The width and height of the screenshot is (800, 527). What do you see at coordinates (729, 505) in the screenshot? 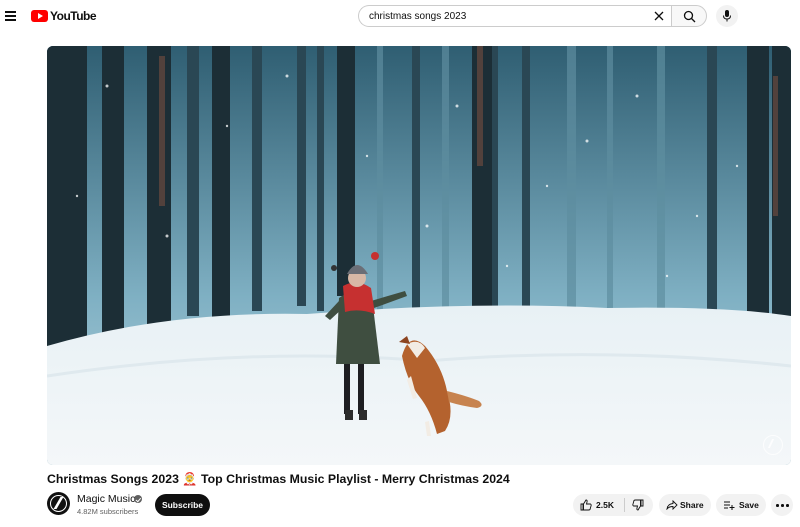
I see `save-playlist-icon` at bounding box center [729, 505].